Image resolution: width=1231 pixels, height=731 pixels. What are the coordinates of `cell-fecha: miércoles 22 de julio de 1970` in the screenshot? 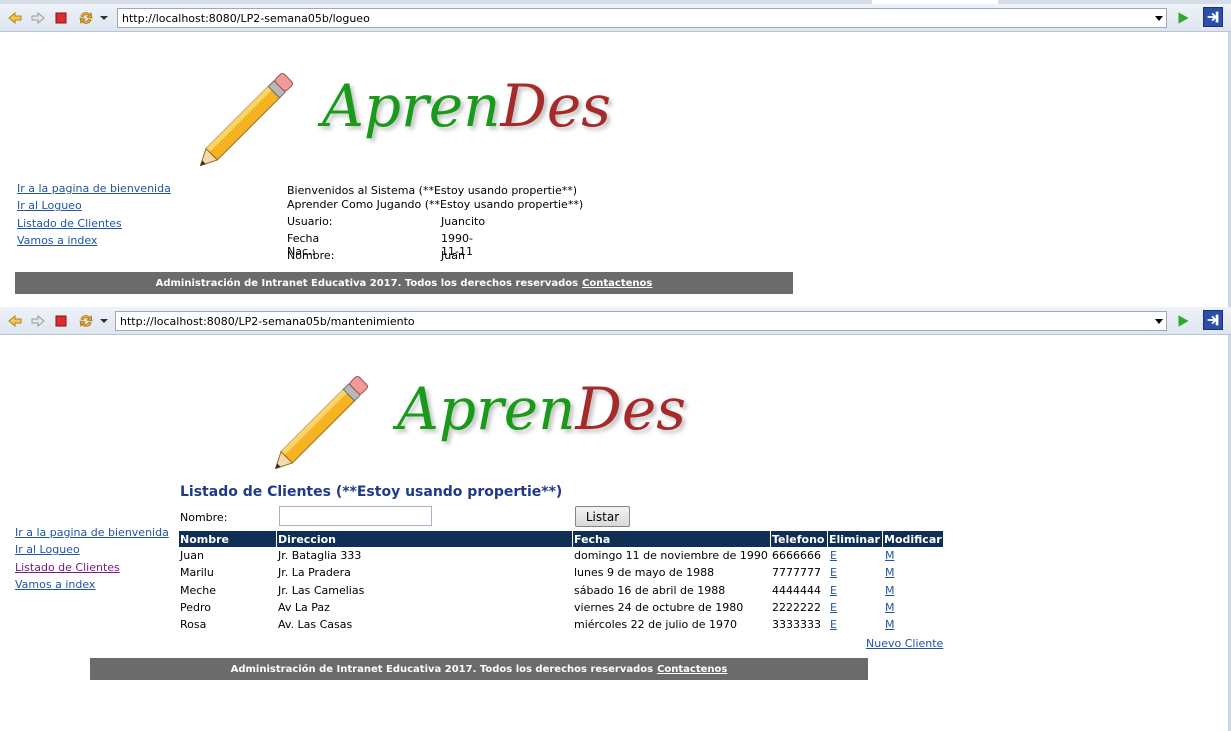 It's located at (655, 625).